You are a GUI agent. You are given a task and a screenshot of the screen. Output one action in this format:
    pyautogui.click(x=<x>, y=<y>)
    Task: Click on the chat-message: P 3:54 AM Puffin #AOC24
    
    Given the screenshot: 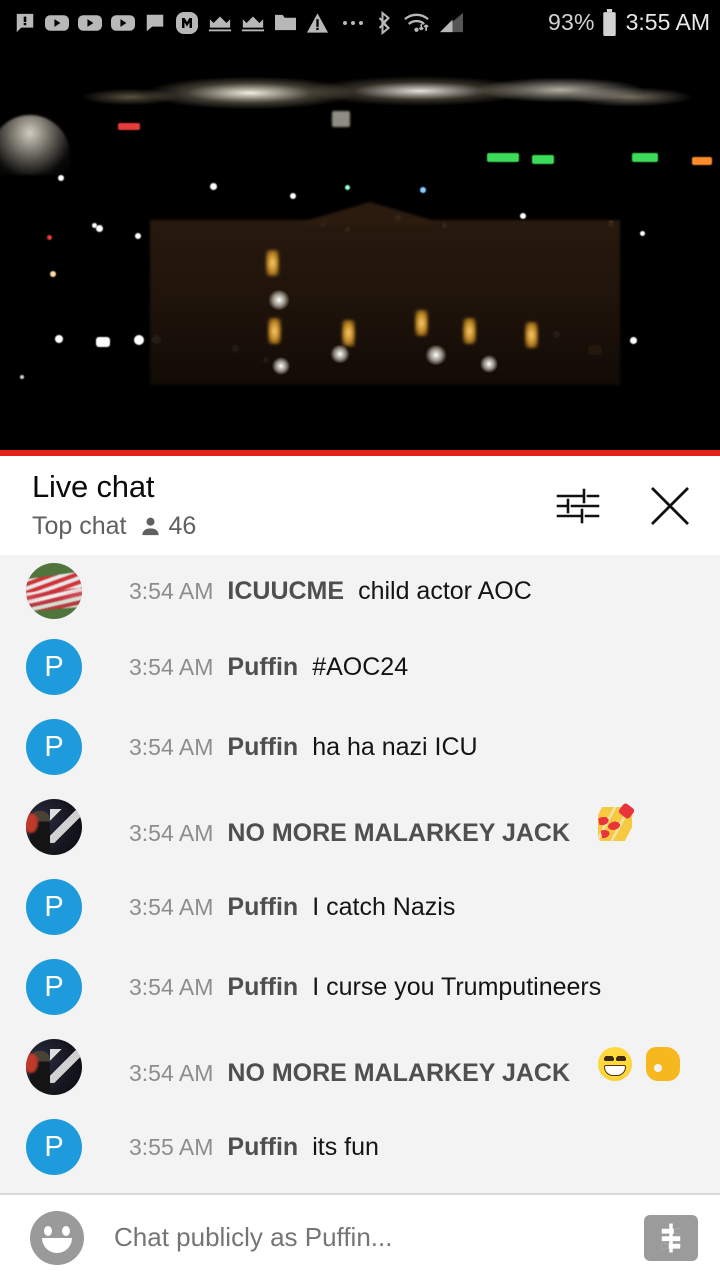 What is the action you would take?
    pyautogui.click(x=360, y=667)
    